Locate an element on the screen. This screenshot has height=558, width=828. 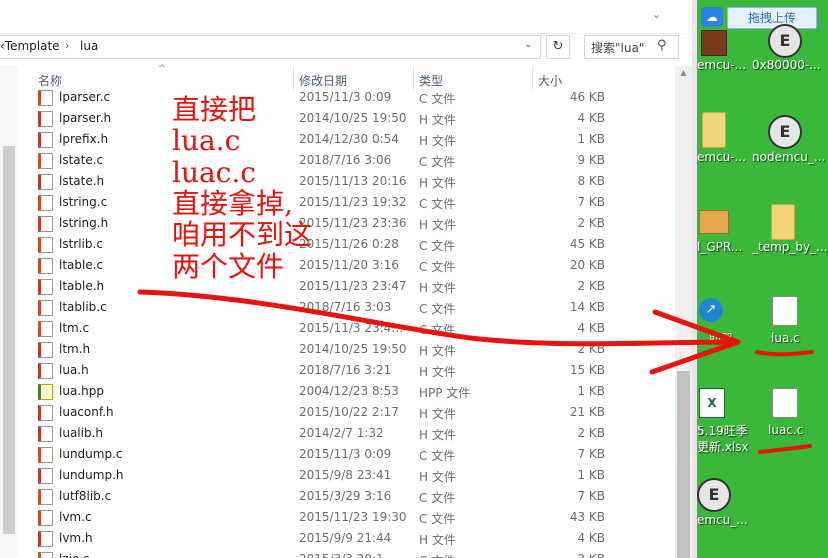
annotation-underline-luac-c is located at coordinates (785, 449).